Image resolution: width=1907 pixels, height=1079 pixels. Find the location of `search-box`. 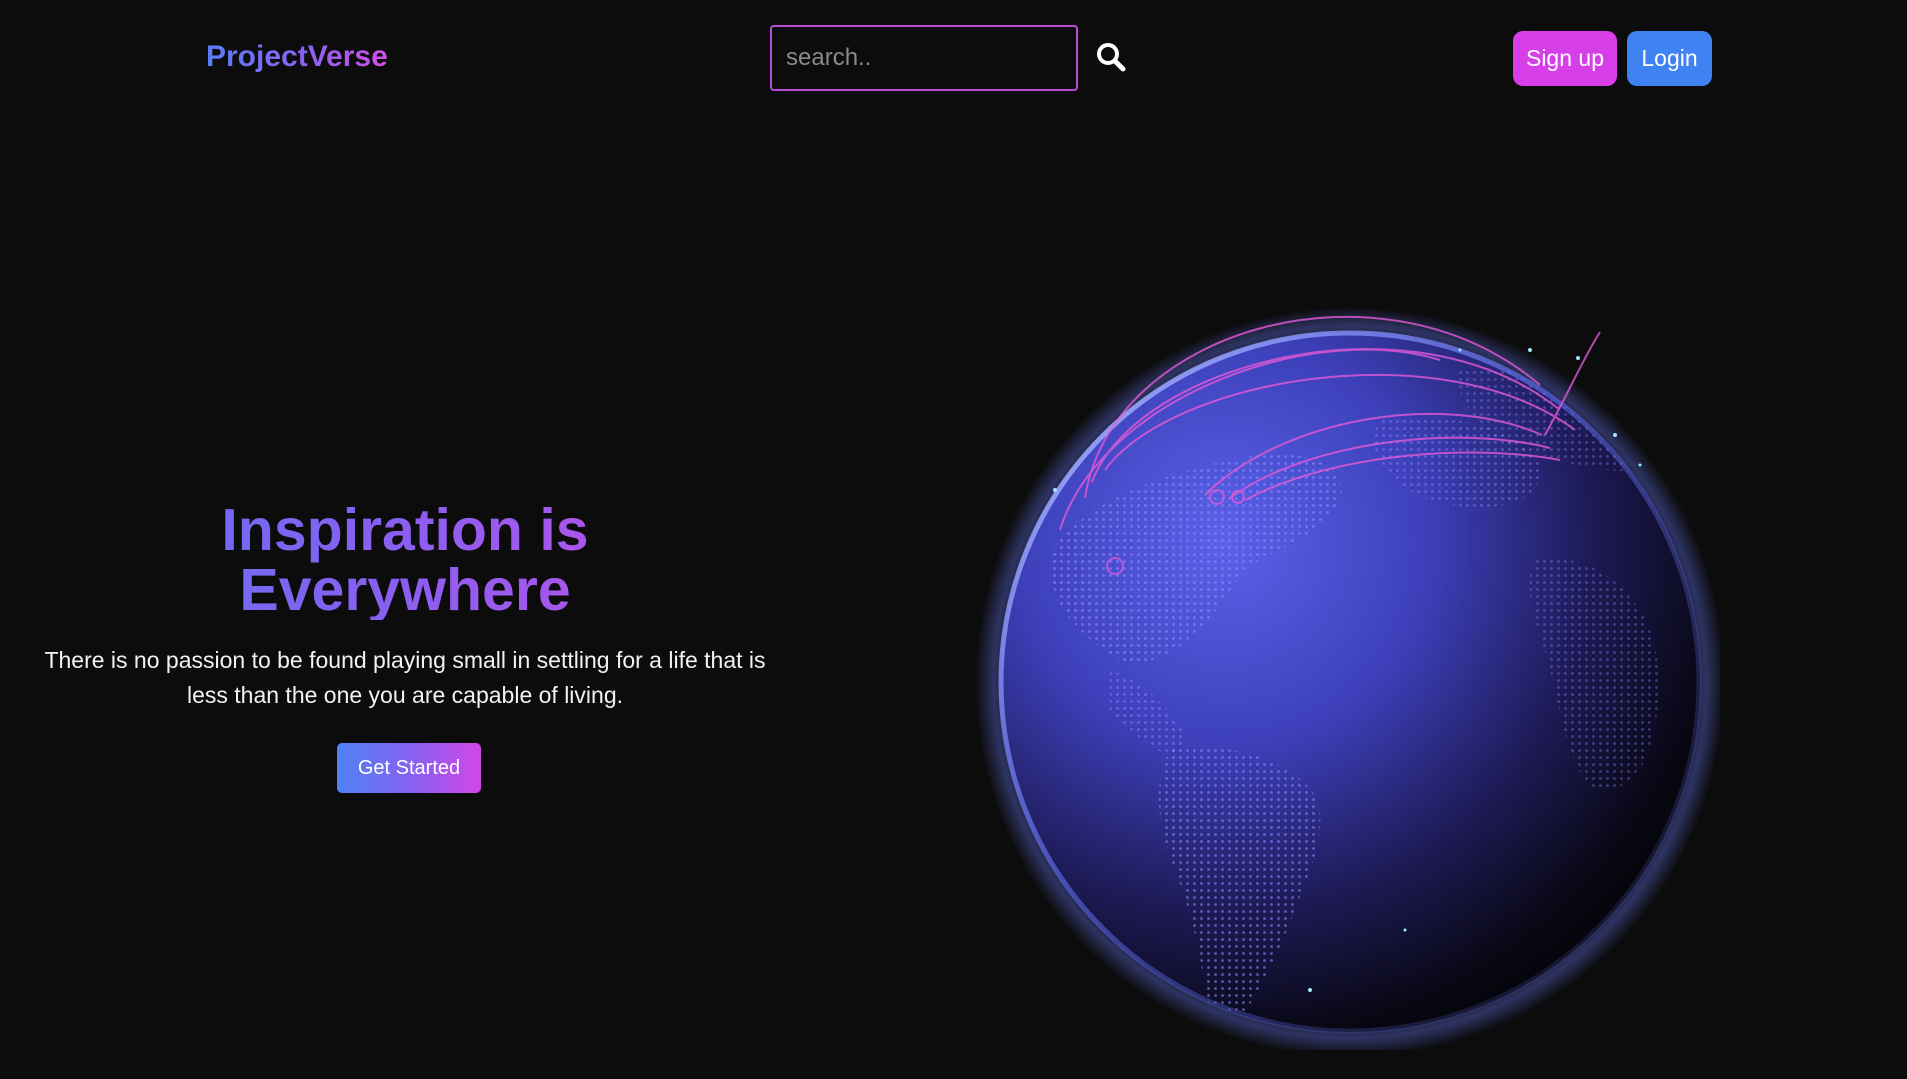

search-box is located at coordinates (924, 58).